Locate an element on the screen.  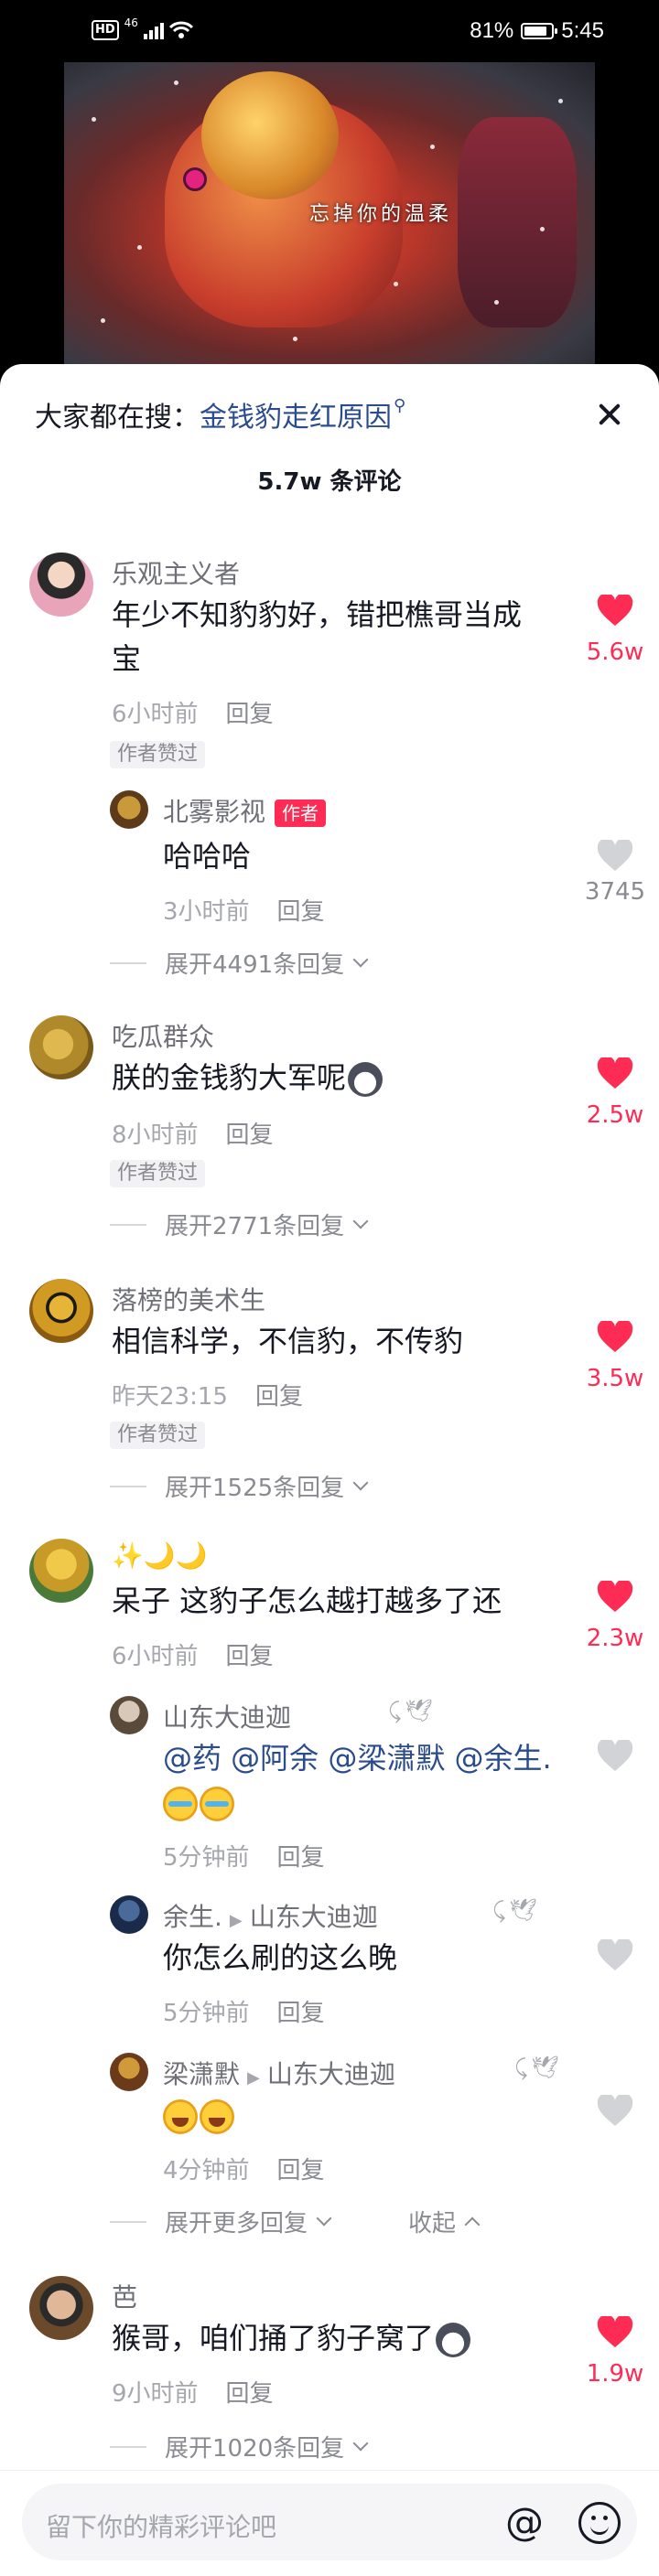
search-suggestion: 大家都在搜： 金钱豹走红原因 ⚲ is located at coordinates (220, 414).